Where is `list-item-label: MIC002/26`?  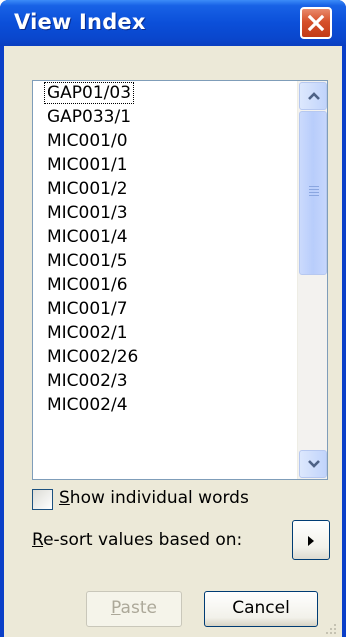
list-item-label: MIC002/26 is located at coordinates (93, 357).